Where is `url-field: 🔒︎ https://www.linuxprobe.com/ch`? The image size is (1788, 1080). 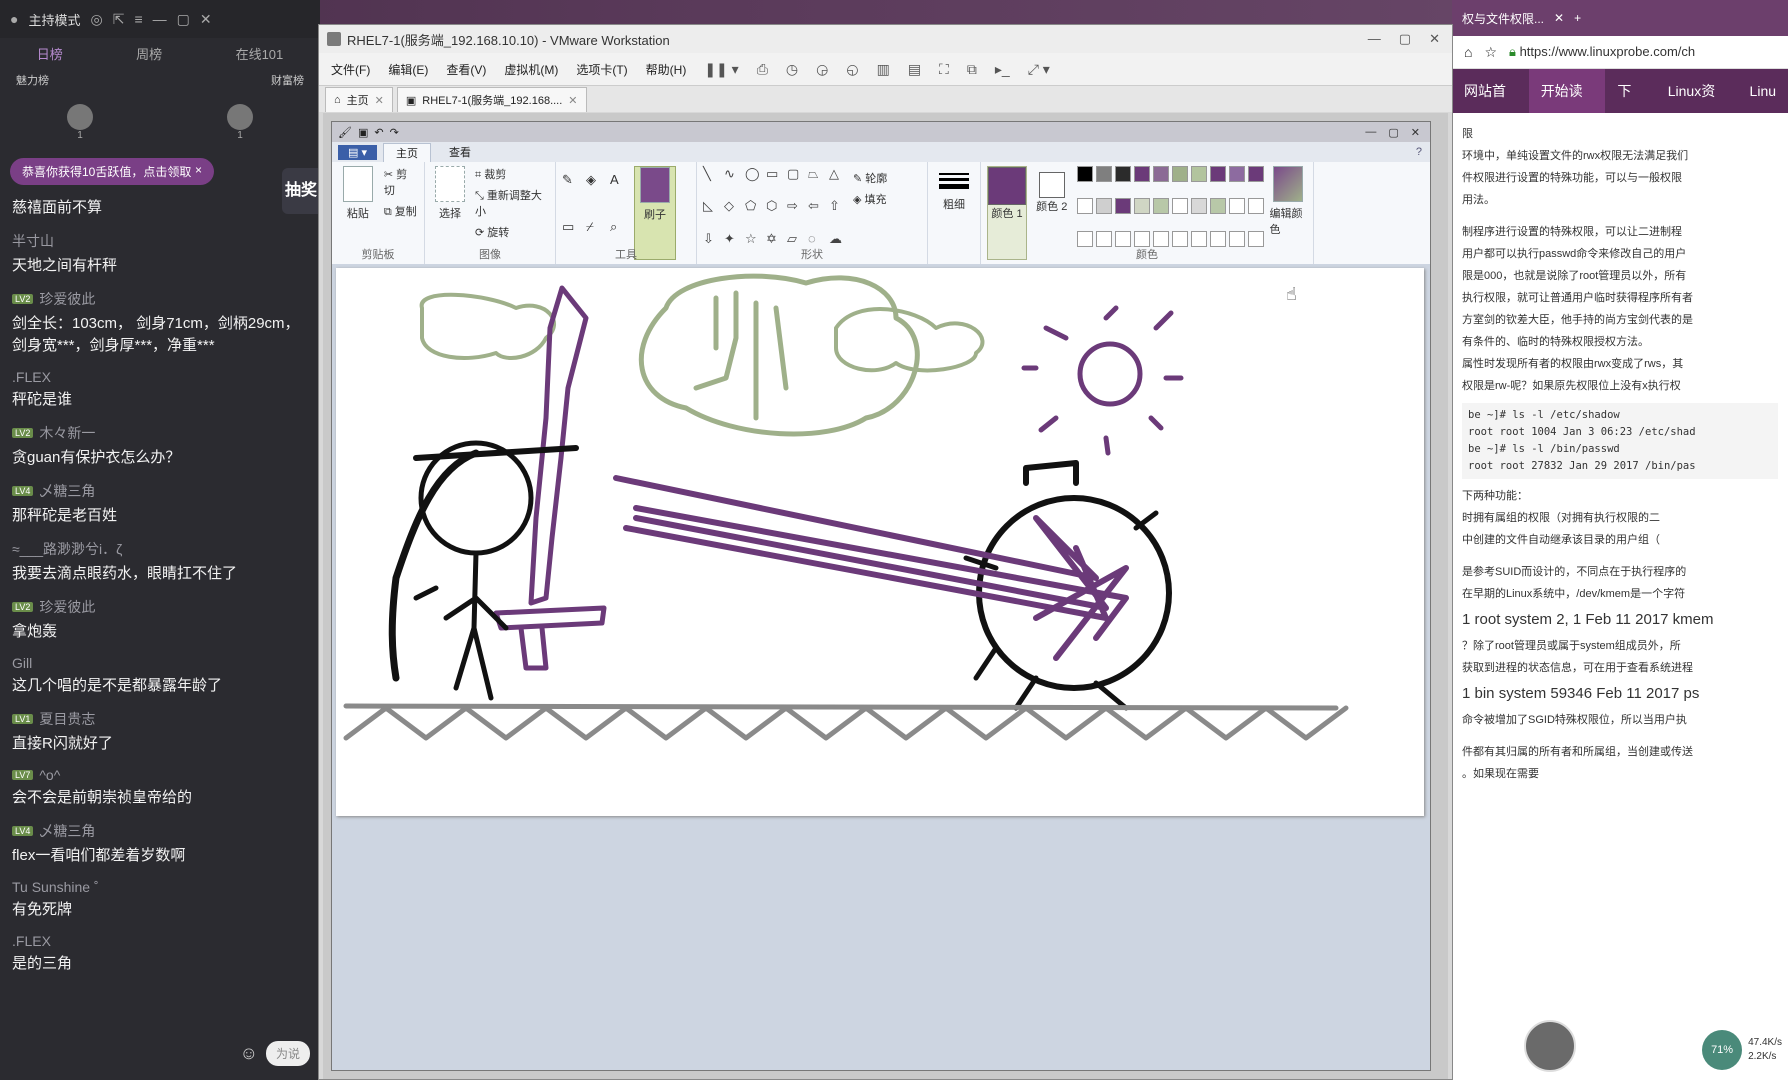
url-field: 🔒︎ https://www.linuxprobe.com/ch is located at coordinates (1602, 52).